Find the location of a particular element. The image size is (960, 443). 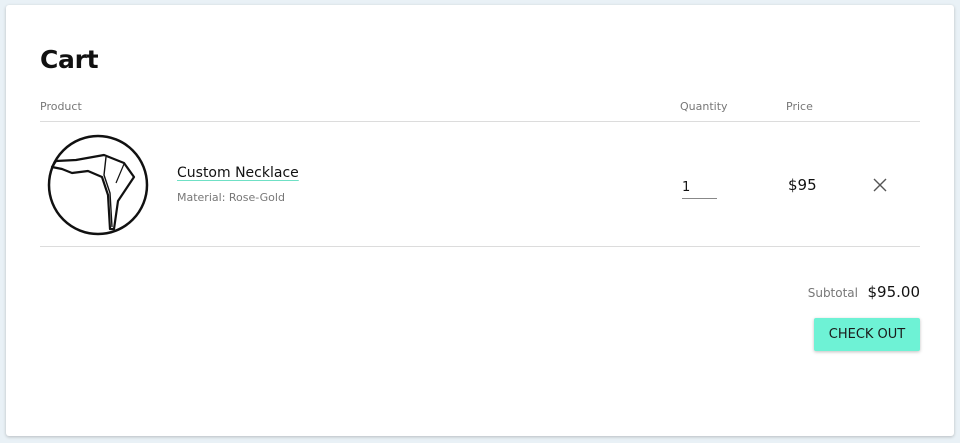

product-material: Material: Rose-Gold is located at coordinates (231, 197).